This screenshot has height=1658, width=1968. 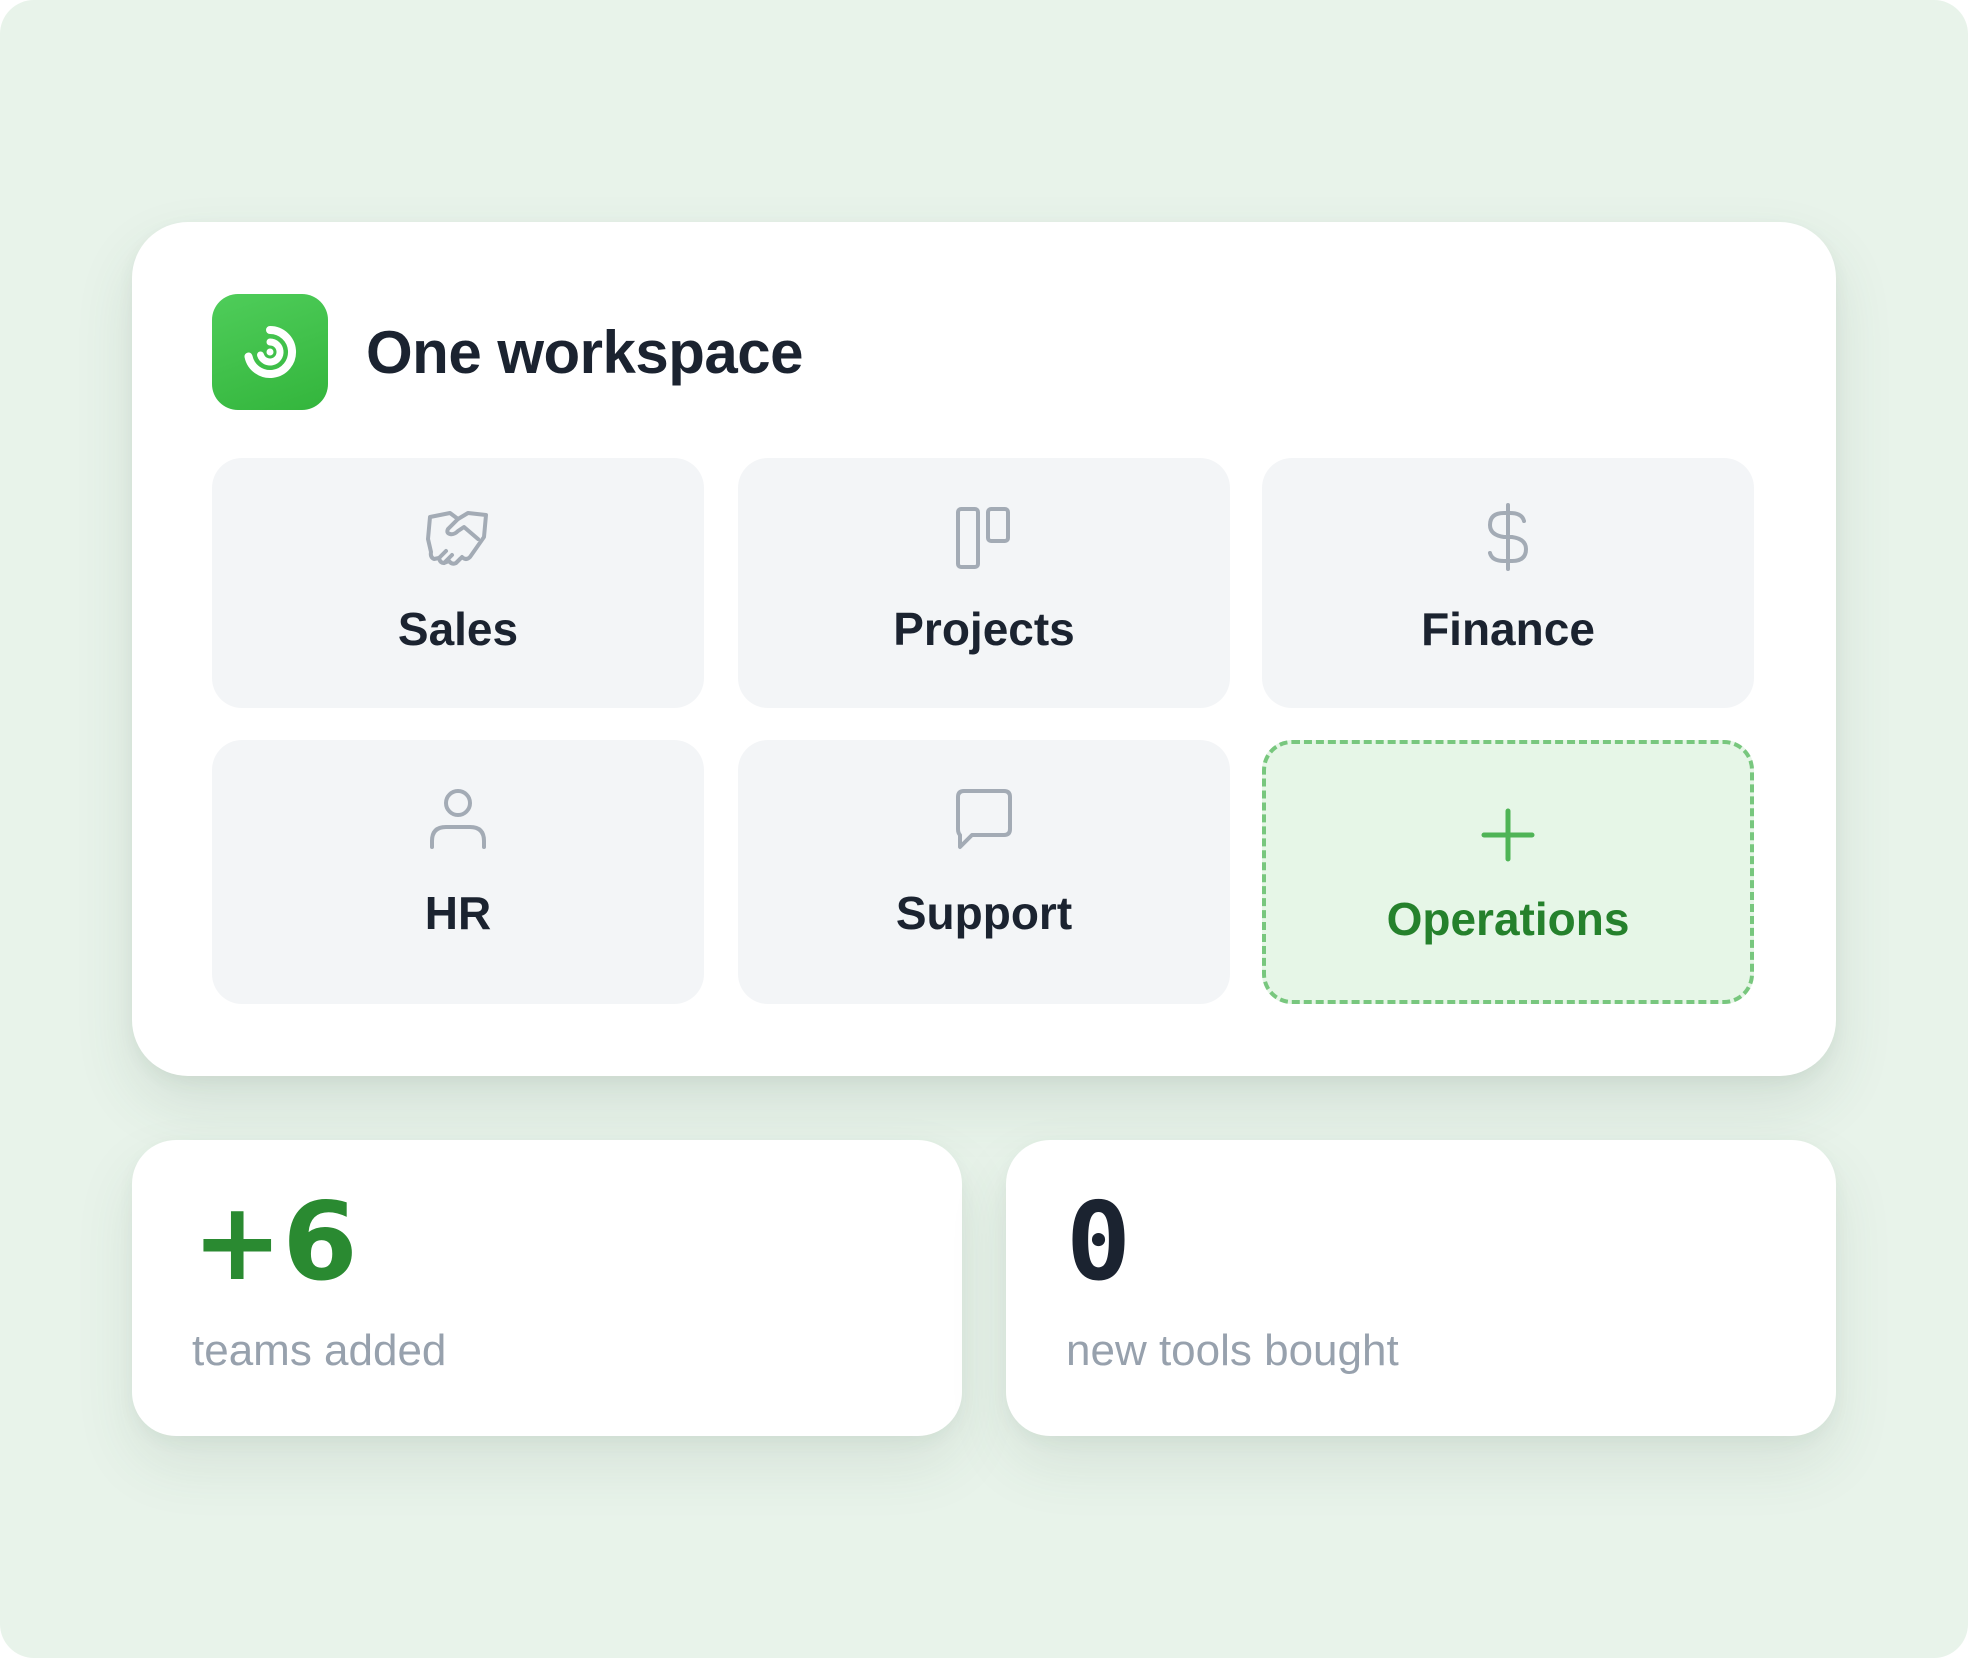 I want to click on tile-label: Support, so click(x=984, y=913).